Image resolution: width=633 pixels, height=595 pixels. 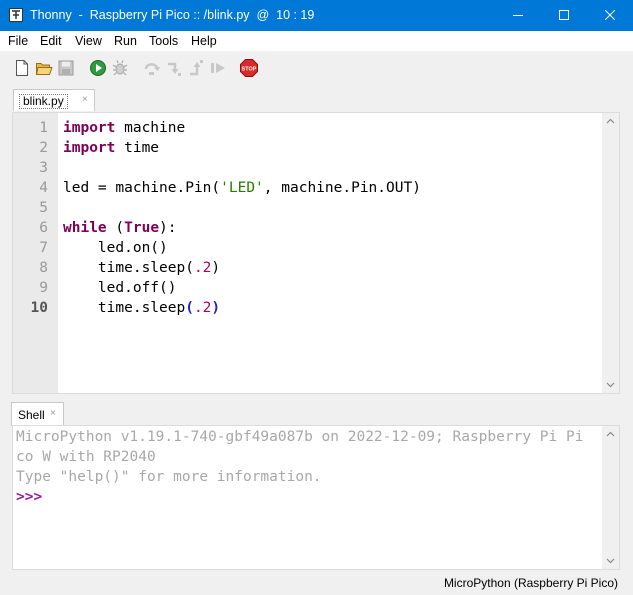 What do you see at coordinates (189, 308) in the screenshot?
I see `matched-paren: (` at bounding box center [189, 308].